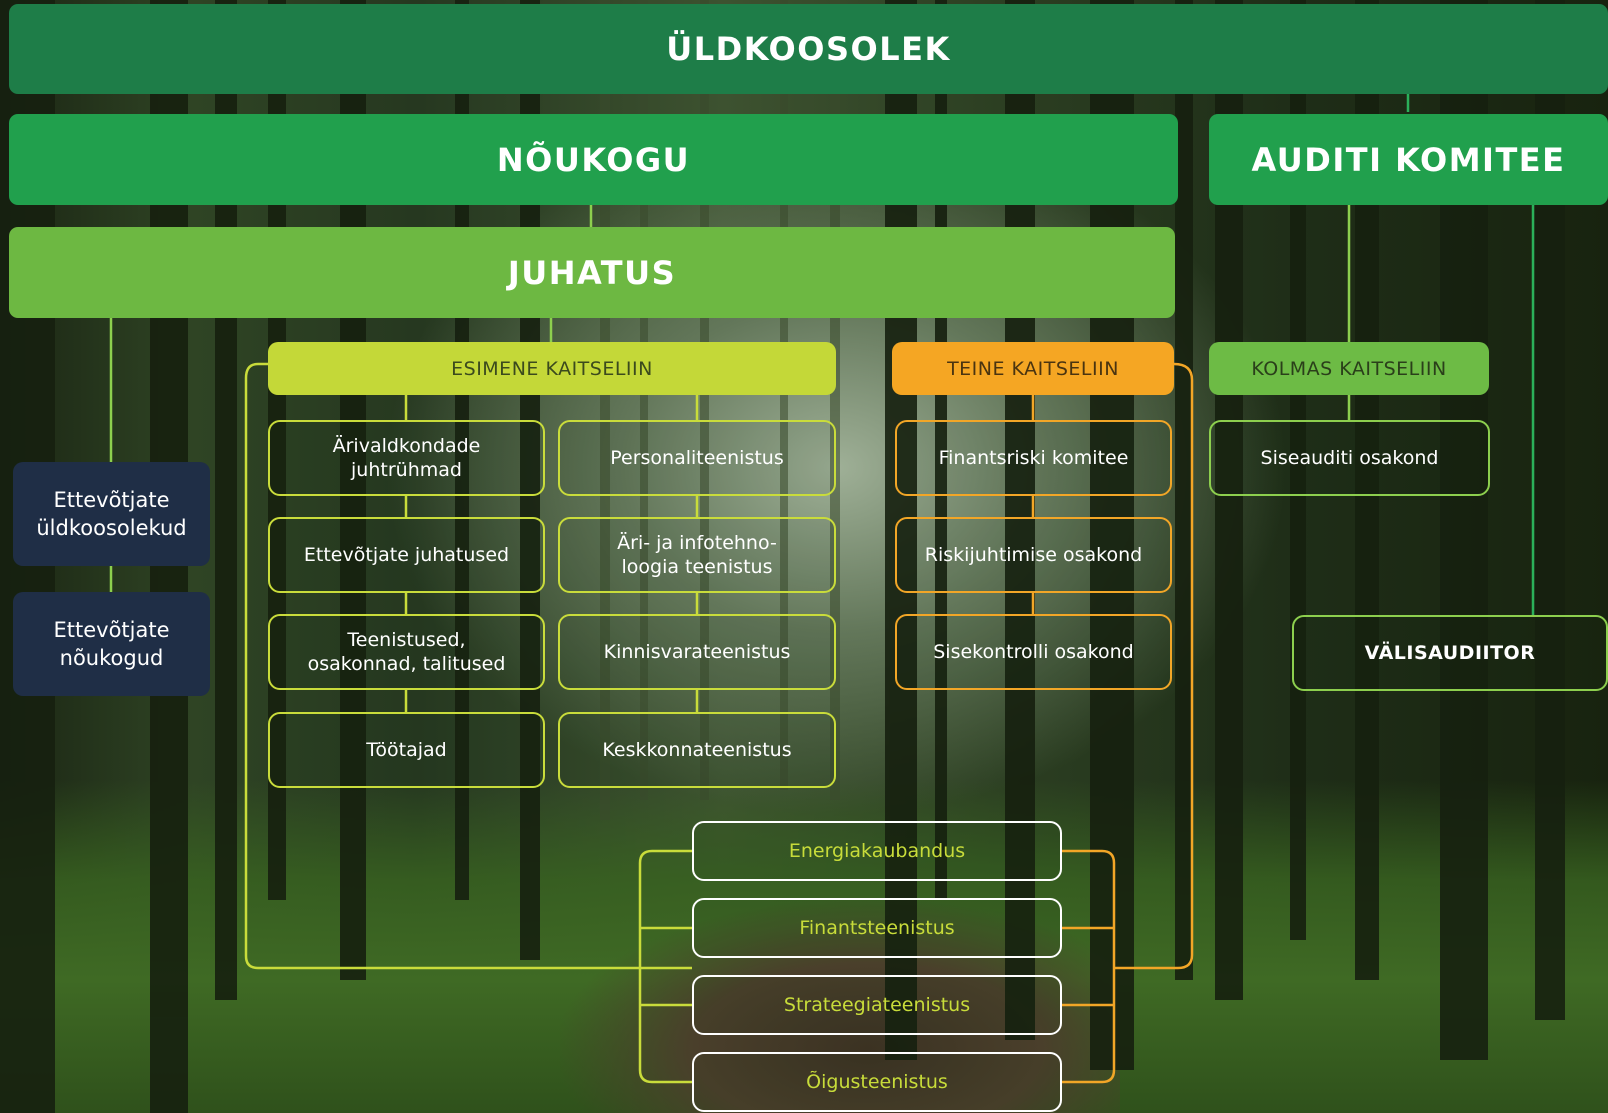 Image resolution: width=1608 pixels, height=1113 pixels. I want to click on unit-label: Ettevõtjate juhatused, so click(406, 555).